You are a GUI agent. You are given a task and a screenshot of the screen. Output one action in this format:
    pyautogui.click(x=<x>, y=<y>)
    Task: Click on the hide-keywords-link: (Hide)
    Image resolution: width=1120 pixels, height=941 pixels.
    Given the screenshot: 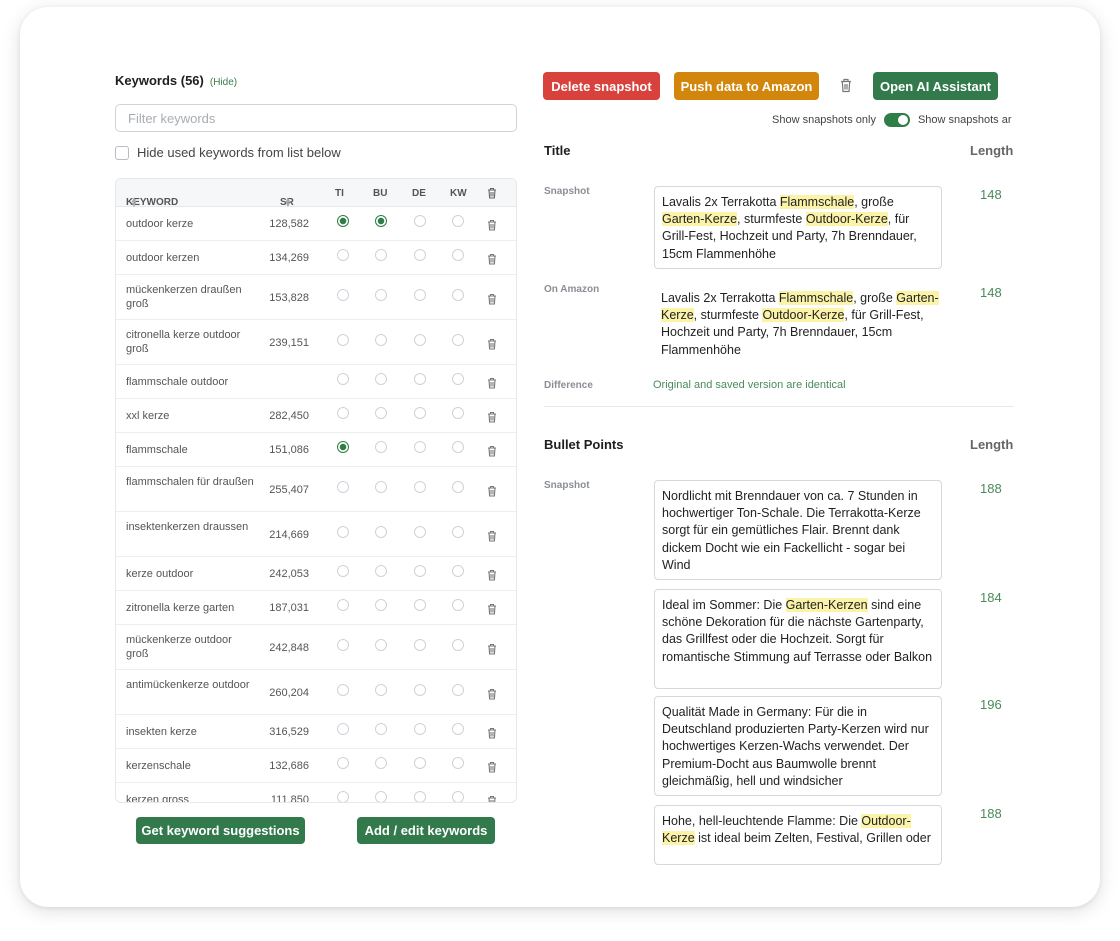 What is the action you would take?
    pyautogui.click(x=223, y=82)
    